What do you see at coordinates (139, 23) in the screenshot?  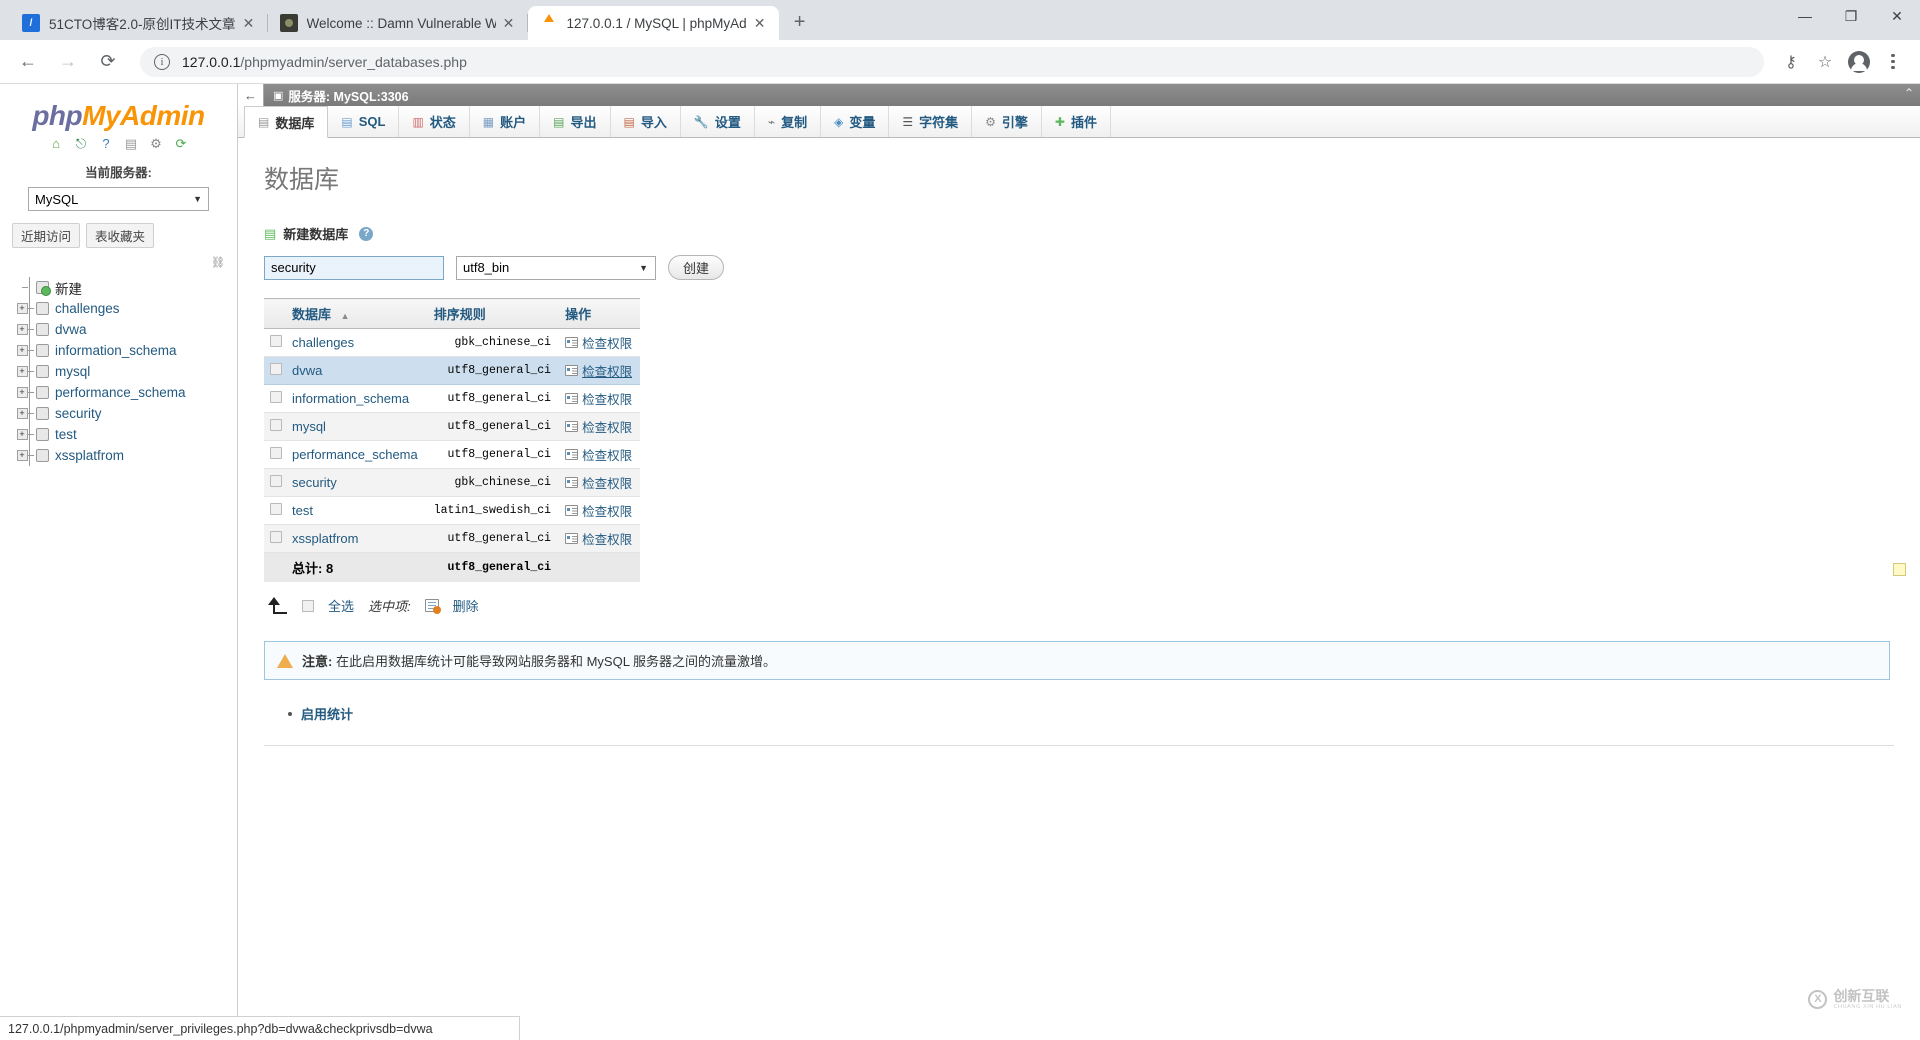 I see `browser-tab-51cto: / 51CTO博客2.0-原创IT技术文章 ✕` at bounding box center [139, 23].